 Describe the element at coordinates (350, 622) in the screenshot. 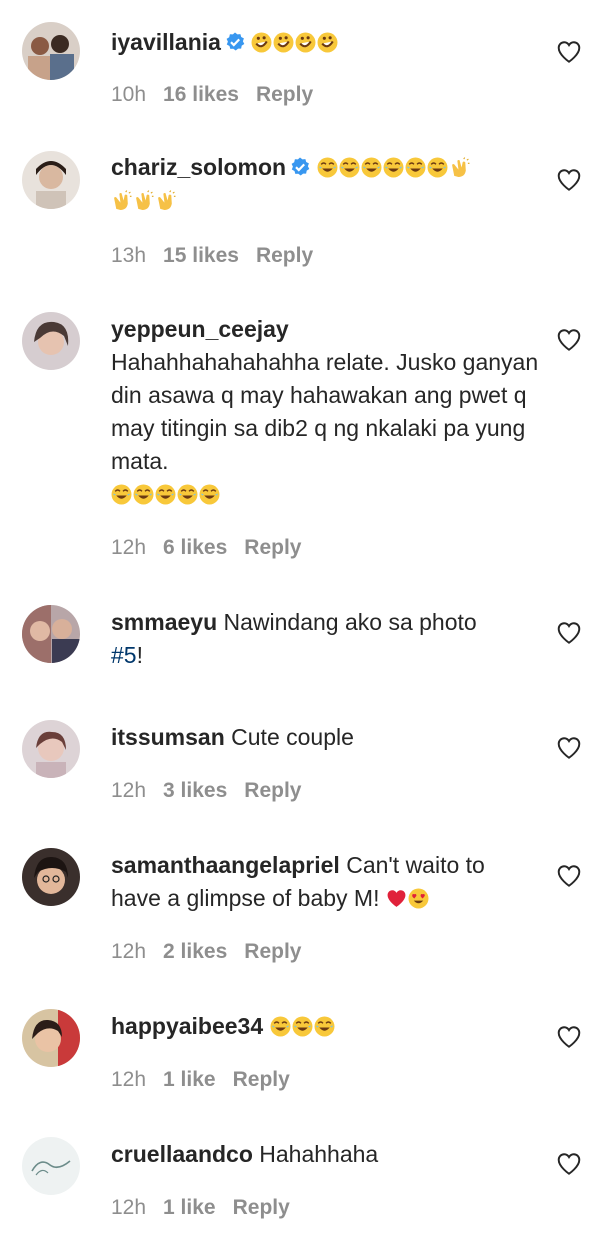

I see `comment-text: Nawindang ako sa photo` at that location.